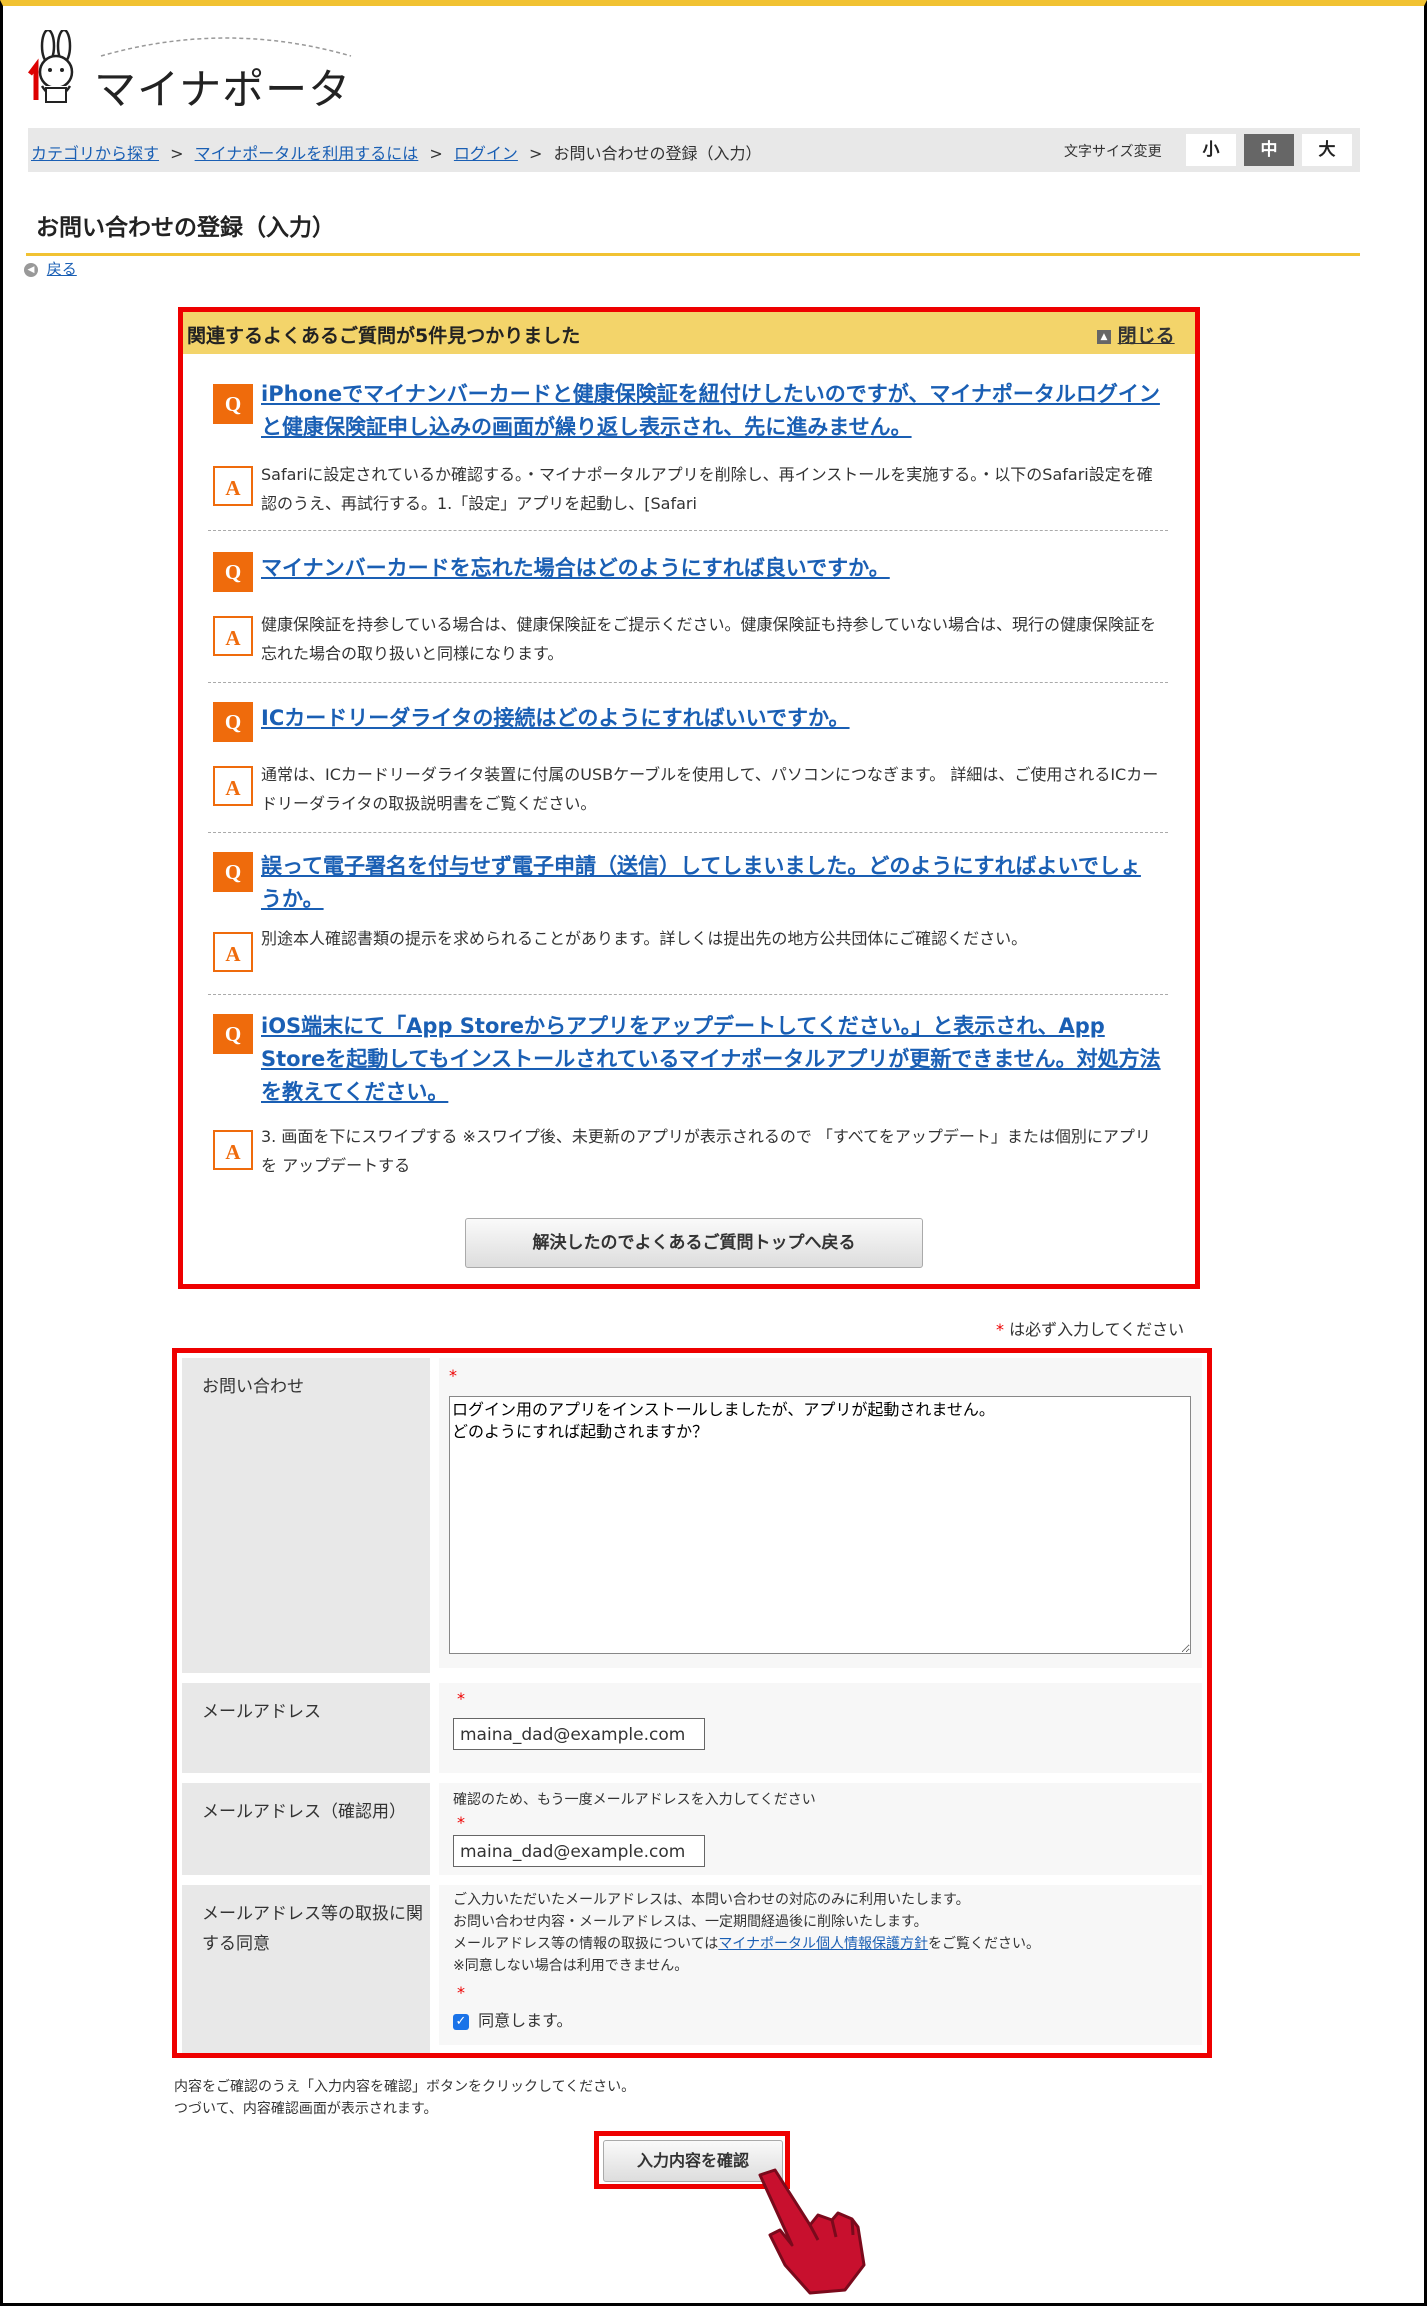 Image resolution: width=1427 pixels, height=2306 pixels. Describe the element at coordinates (689, 333) in the screenshot. I see `faq-panel-header: 関連するよくあるご質問が5件見つかりました ▲ 閉じる` at that location.